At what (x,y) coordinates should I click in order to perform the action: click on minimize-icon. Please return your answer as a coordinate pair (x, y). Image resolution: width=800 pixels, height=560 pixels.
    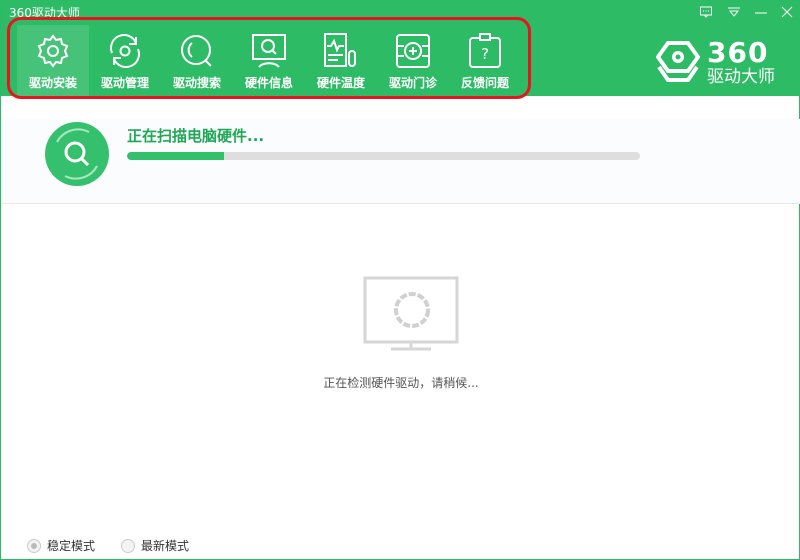
    Looking at the image, I should click on (761, 13).